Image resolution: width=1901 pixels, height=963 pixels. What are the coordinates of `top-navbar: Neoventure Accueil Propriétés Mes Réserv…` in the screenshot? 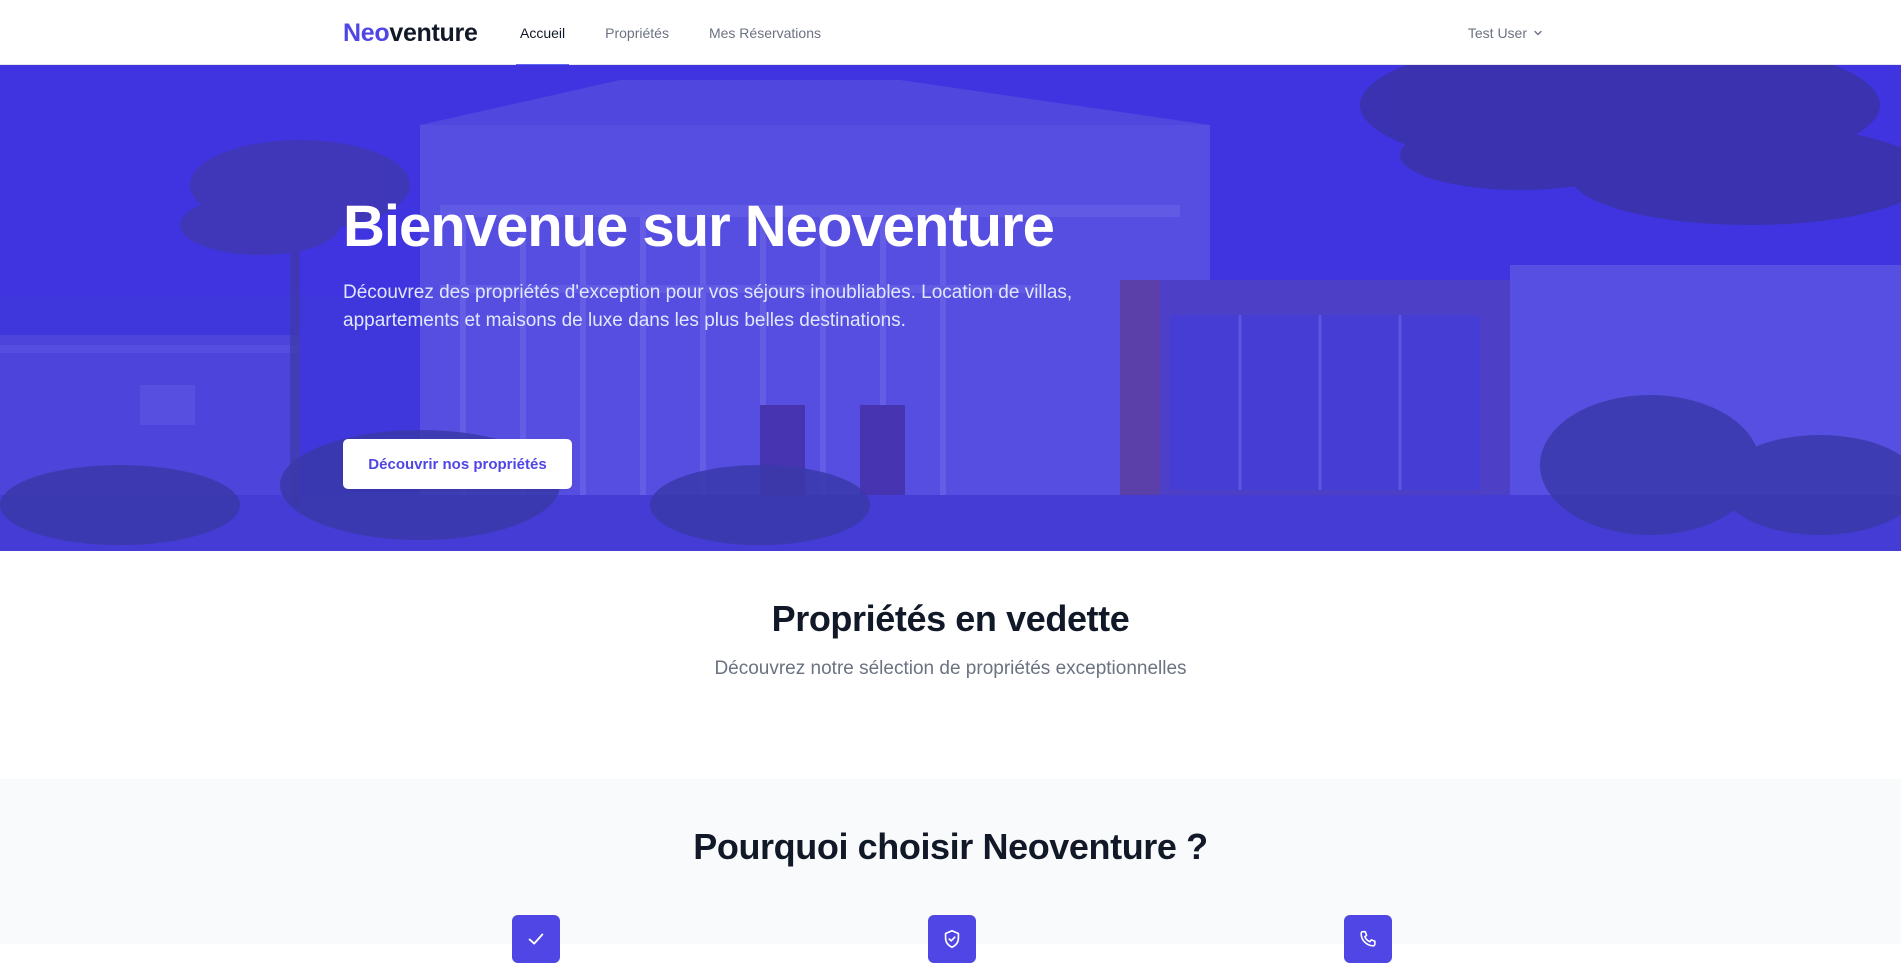 It's located at (950, 33).